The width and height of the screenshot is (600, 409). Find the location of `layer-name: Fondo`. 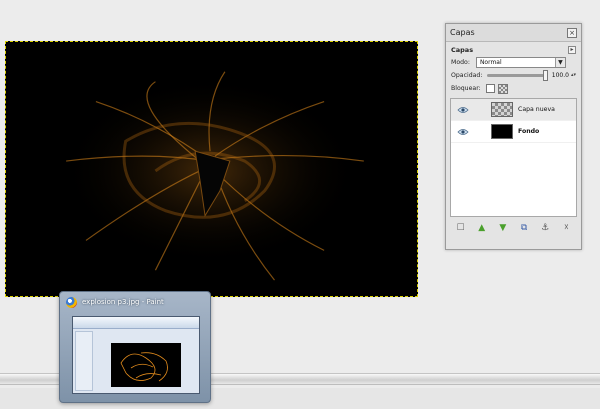

layer-name: Fondo is located at coordinates (528, 131).